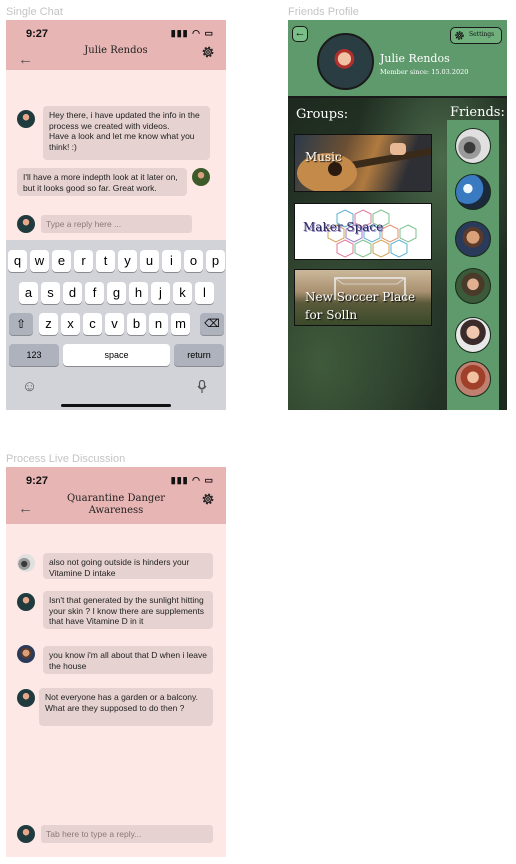 This screenshot has height=864, width=516. Describe the element at coordinates (116, 504) in the screenshot. I see `chat-title: Quarantine Danger Awareness` at that location.